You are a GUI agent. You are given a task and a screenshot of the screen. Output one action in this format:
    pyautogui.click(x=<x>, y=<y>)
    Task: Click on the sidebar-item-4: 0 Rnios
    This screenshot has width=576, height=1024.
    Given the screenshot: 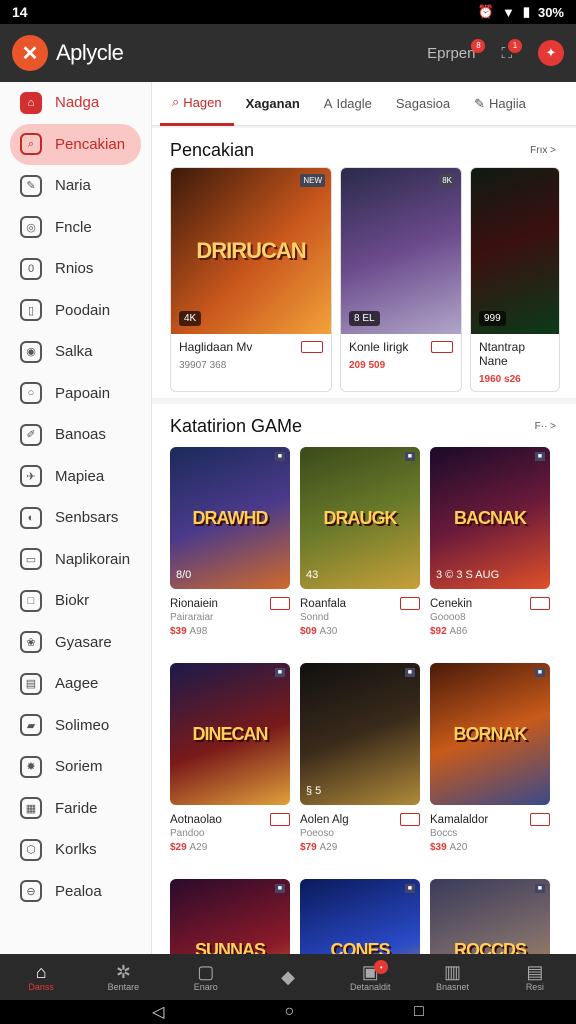 What is the action you would take?
    pyautogui.click(x=75, y=269)
    